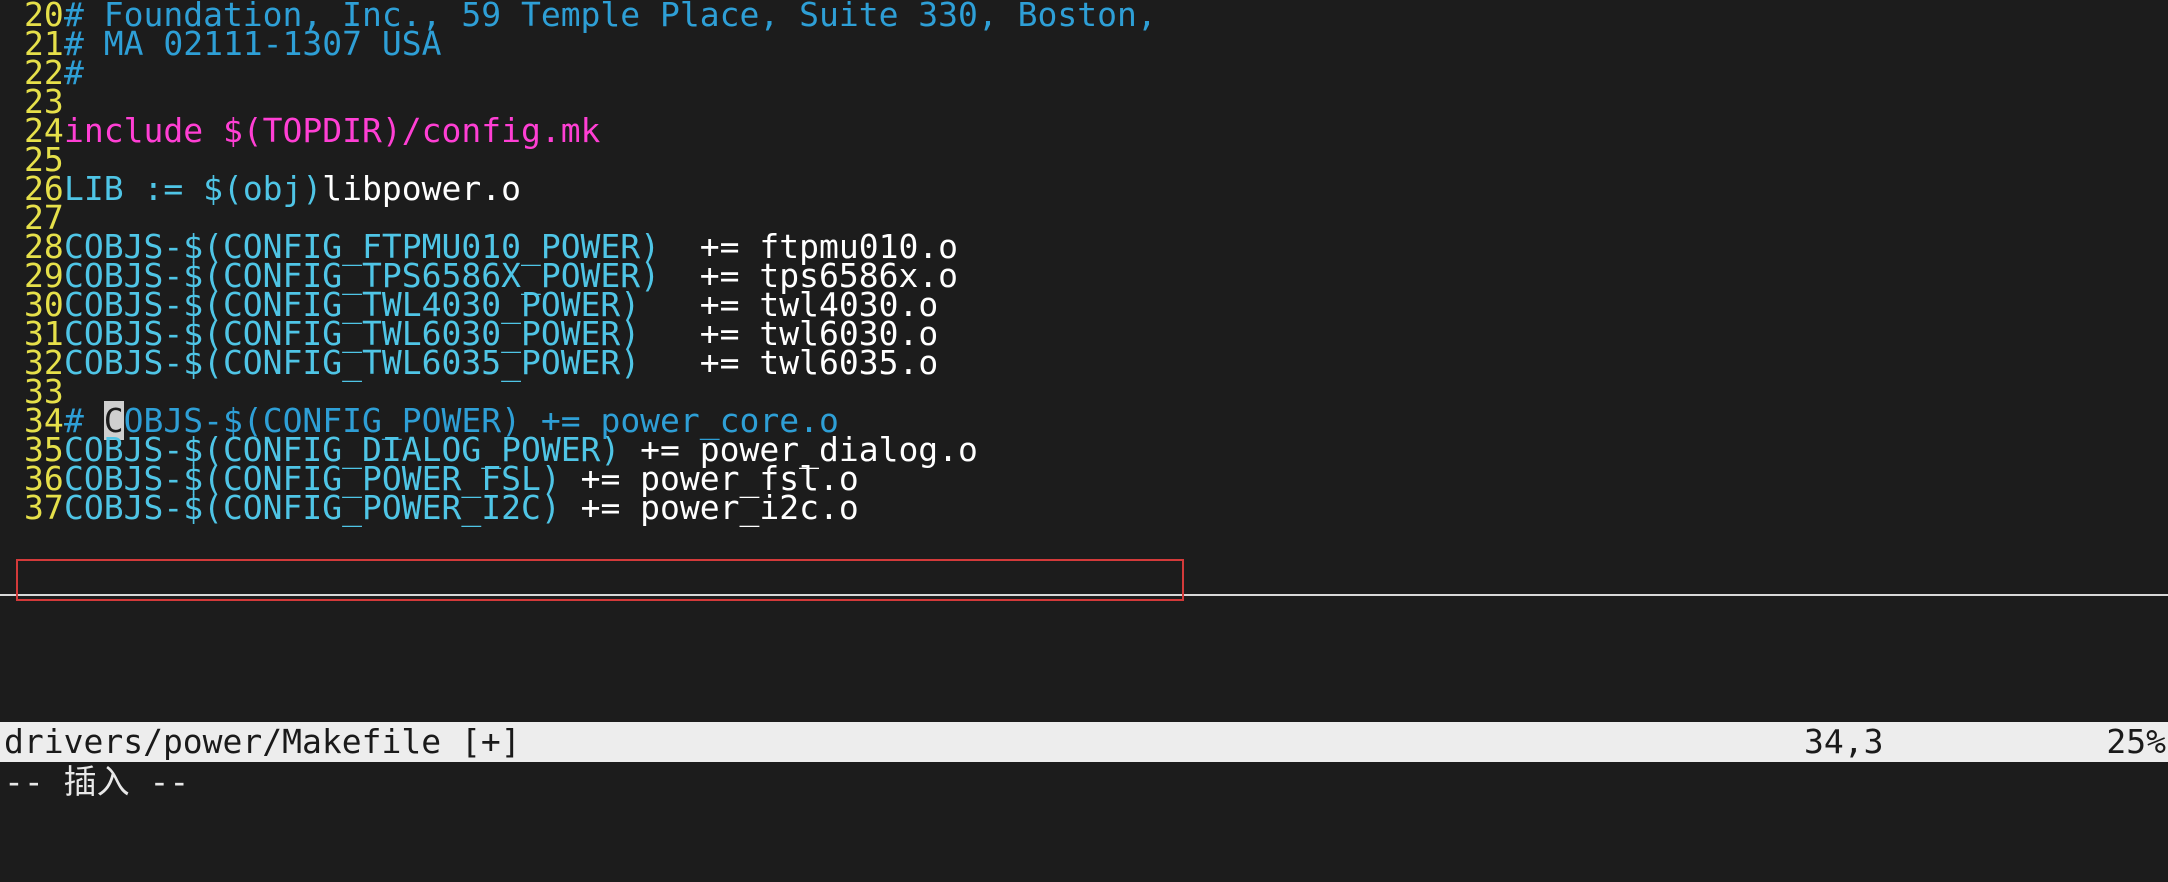 Image resolution: width=2168 pixels, height=882 pixels. Describe the element at coordinates (263, 188) in the screenshot. I see `code-token: $(obj)` at that location.